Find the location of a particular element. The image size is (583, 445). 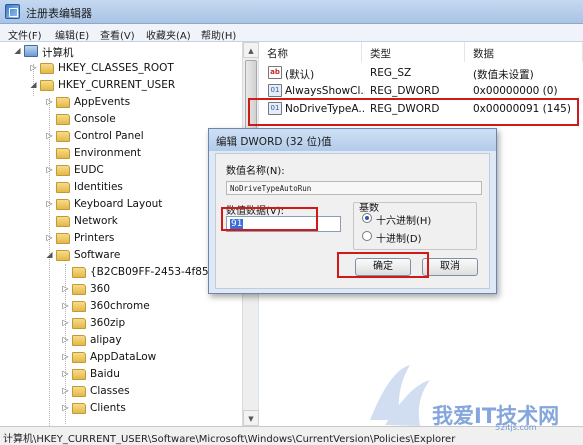

menu-favorites: 收藏夹(A) is located at coordinates (168, 34).